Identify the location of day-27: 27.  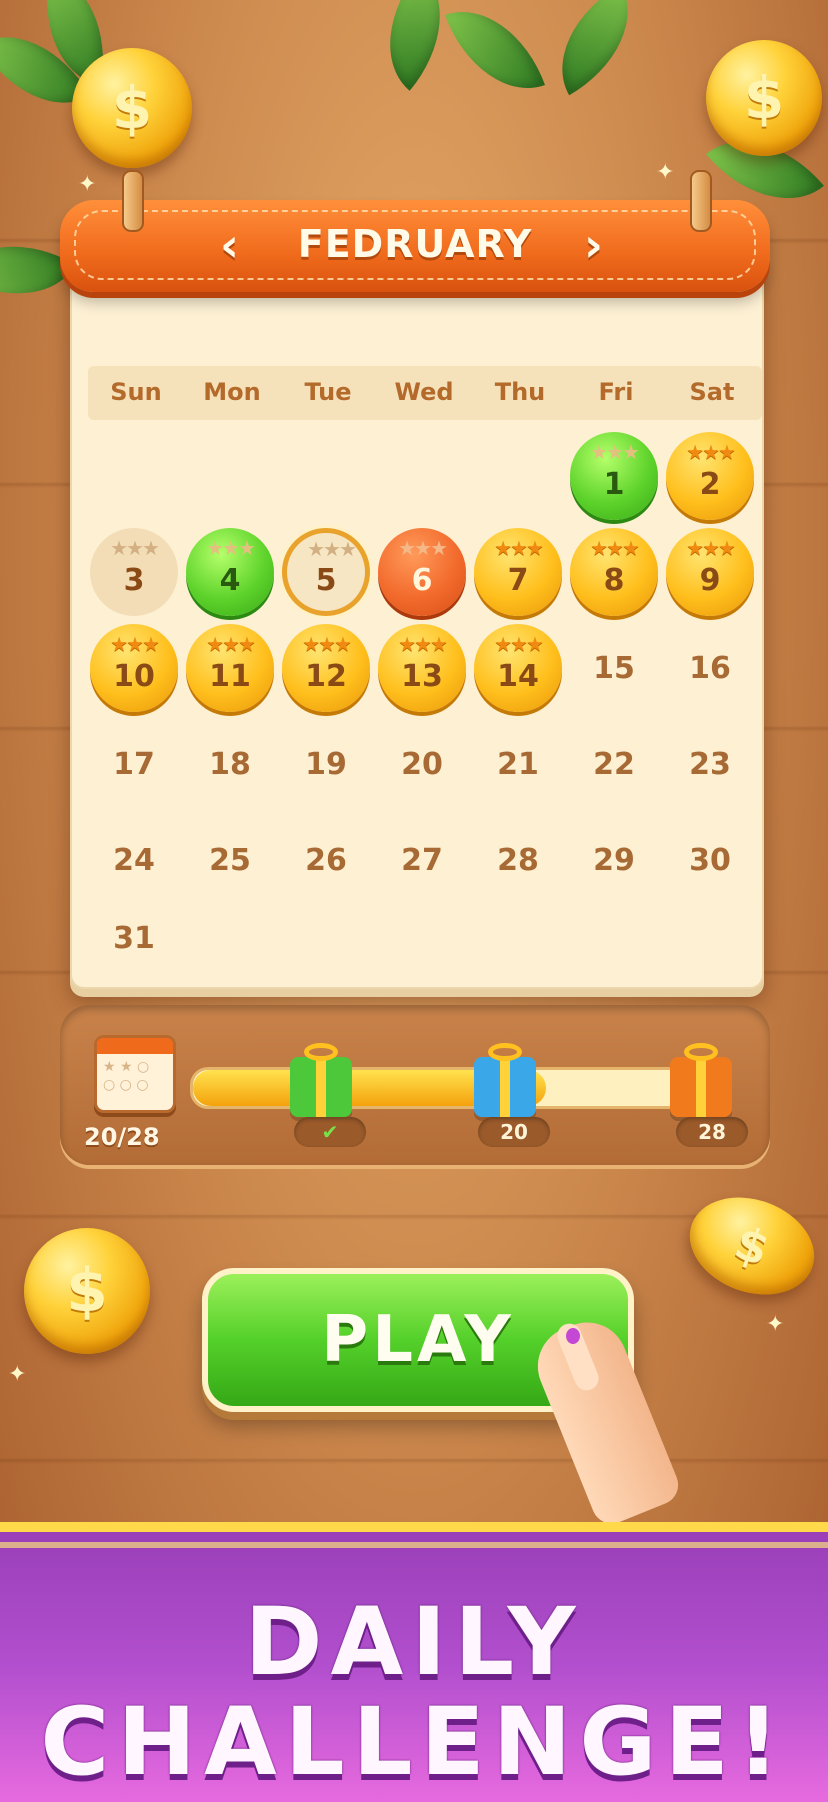
(422, 860).